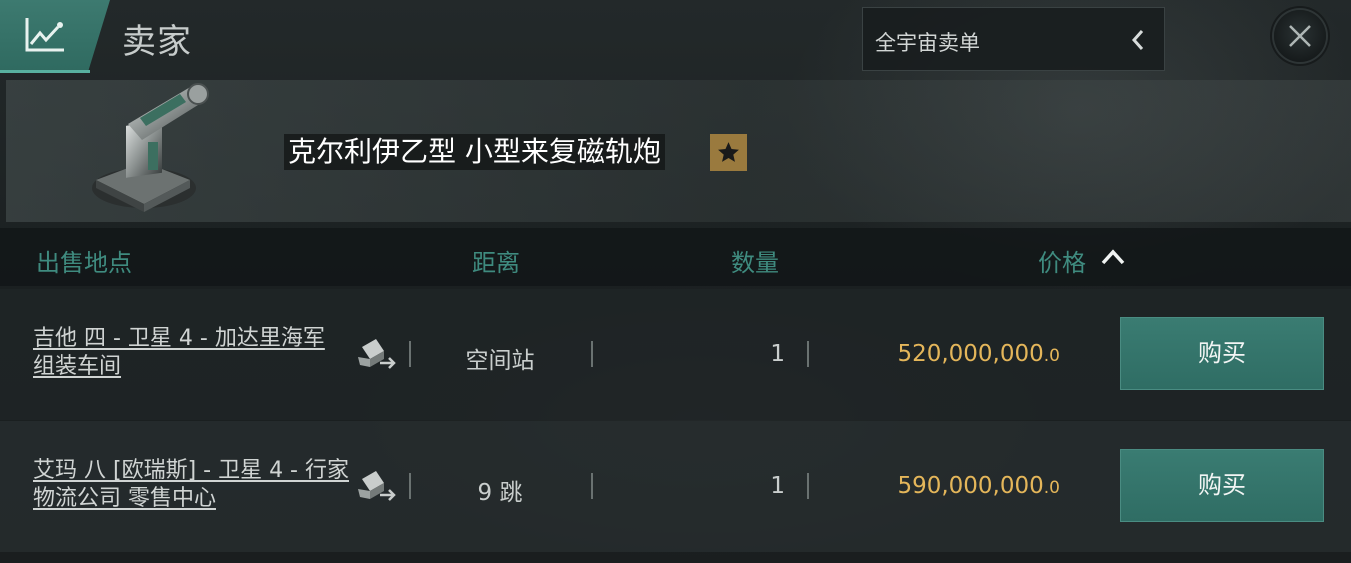 This screenshot has height=563, width=1351. I want to click on region-filter-dropdown: 全宇宙卖单, so click(1013, 39).